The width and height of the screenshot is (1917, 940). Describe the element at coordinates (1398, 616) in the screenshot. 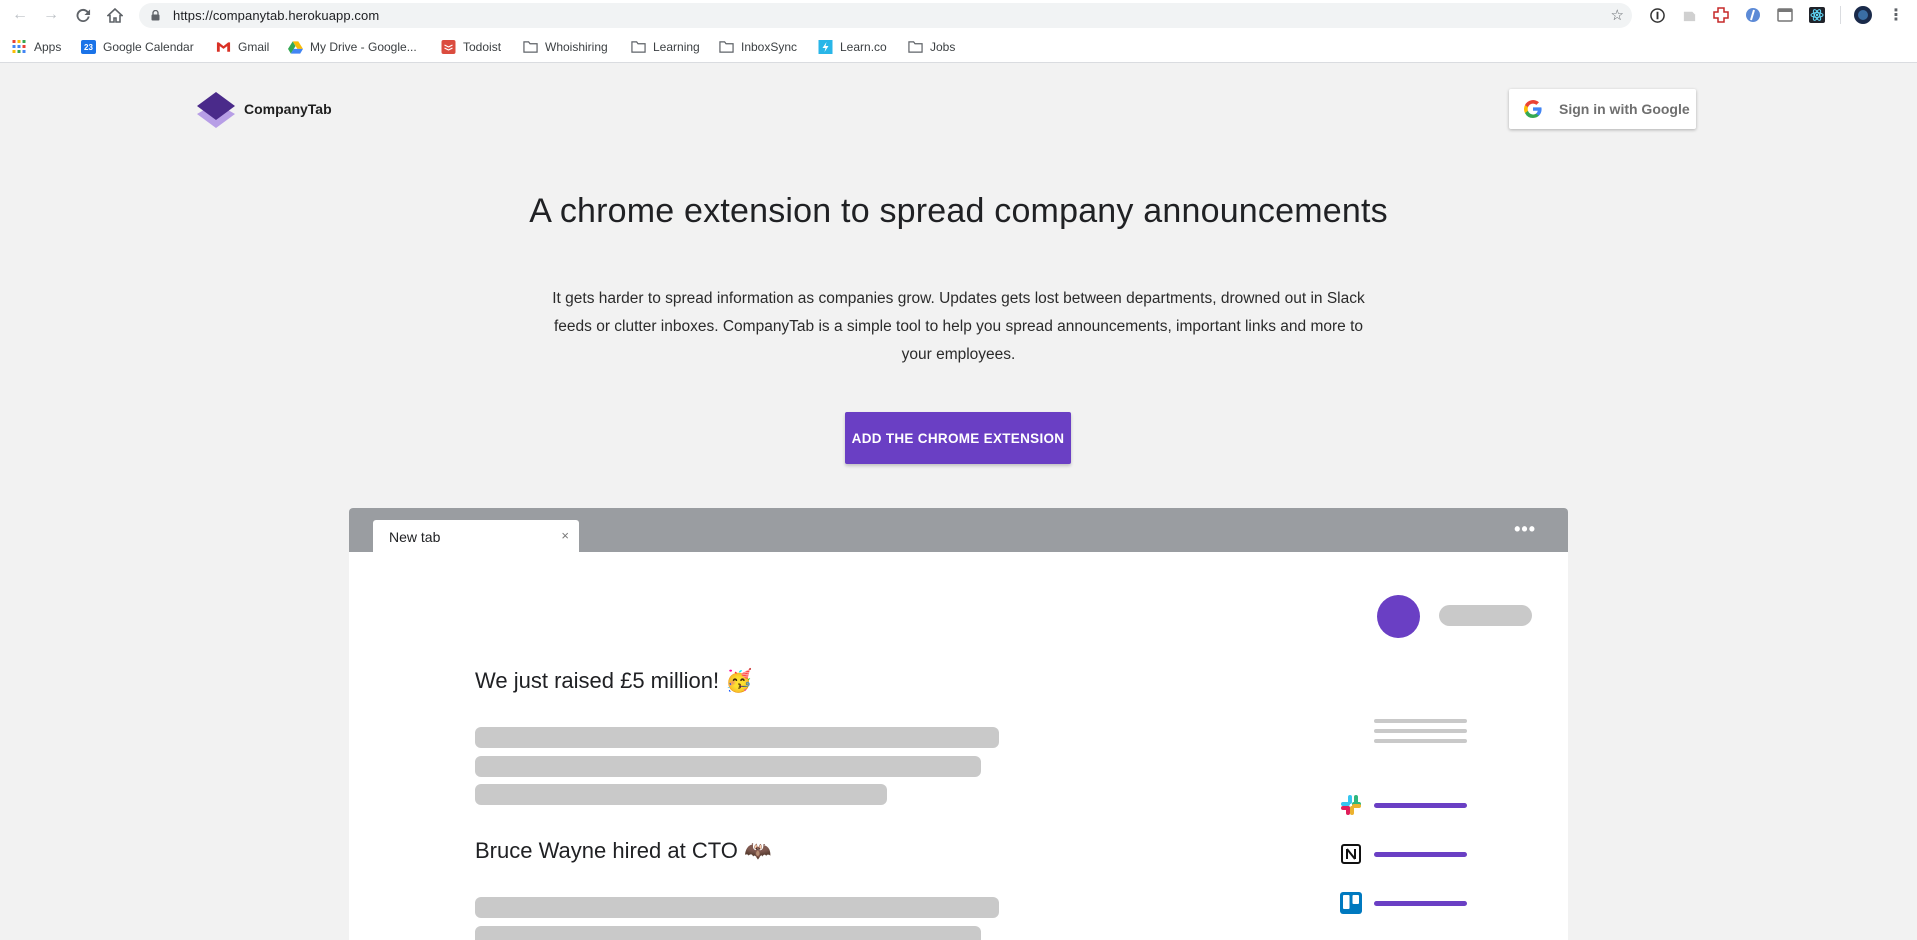

I see `preview-avatar` at that location.